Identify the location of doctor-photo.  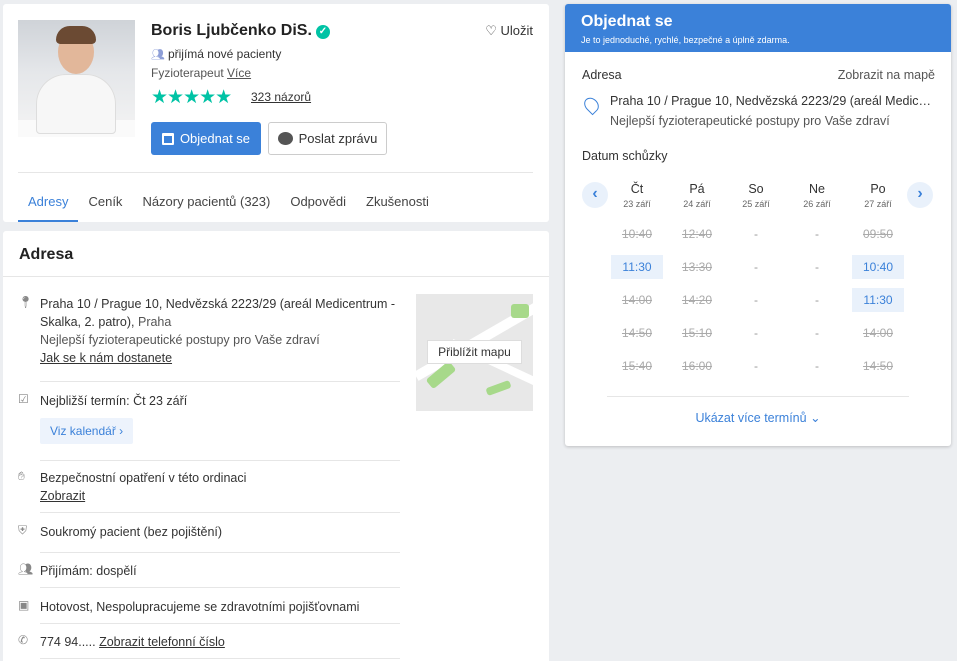
(76, 78).